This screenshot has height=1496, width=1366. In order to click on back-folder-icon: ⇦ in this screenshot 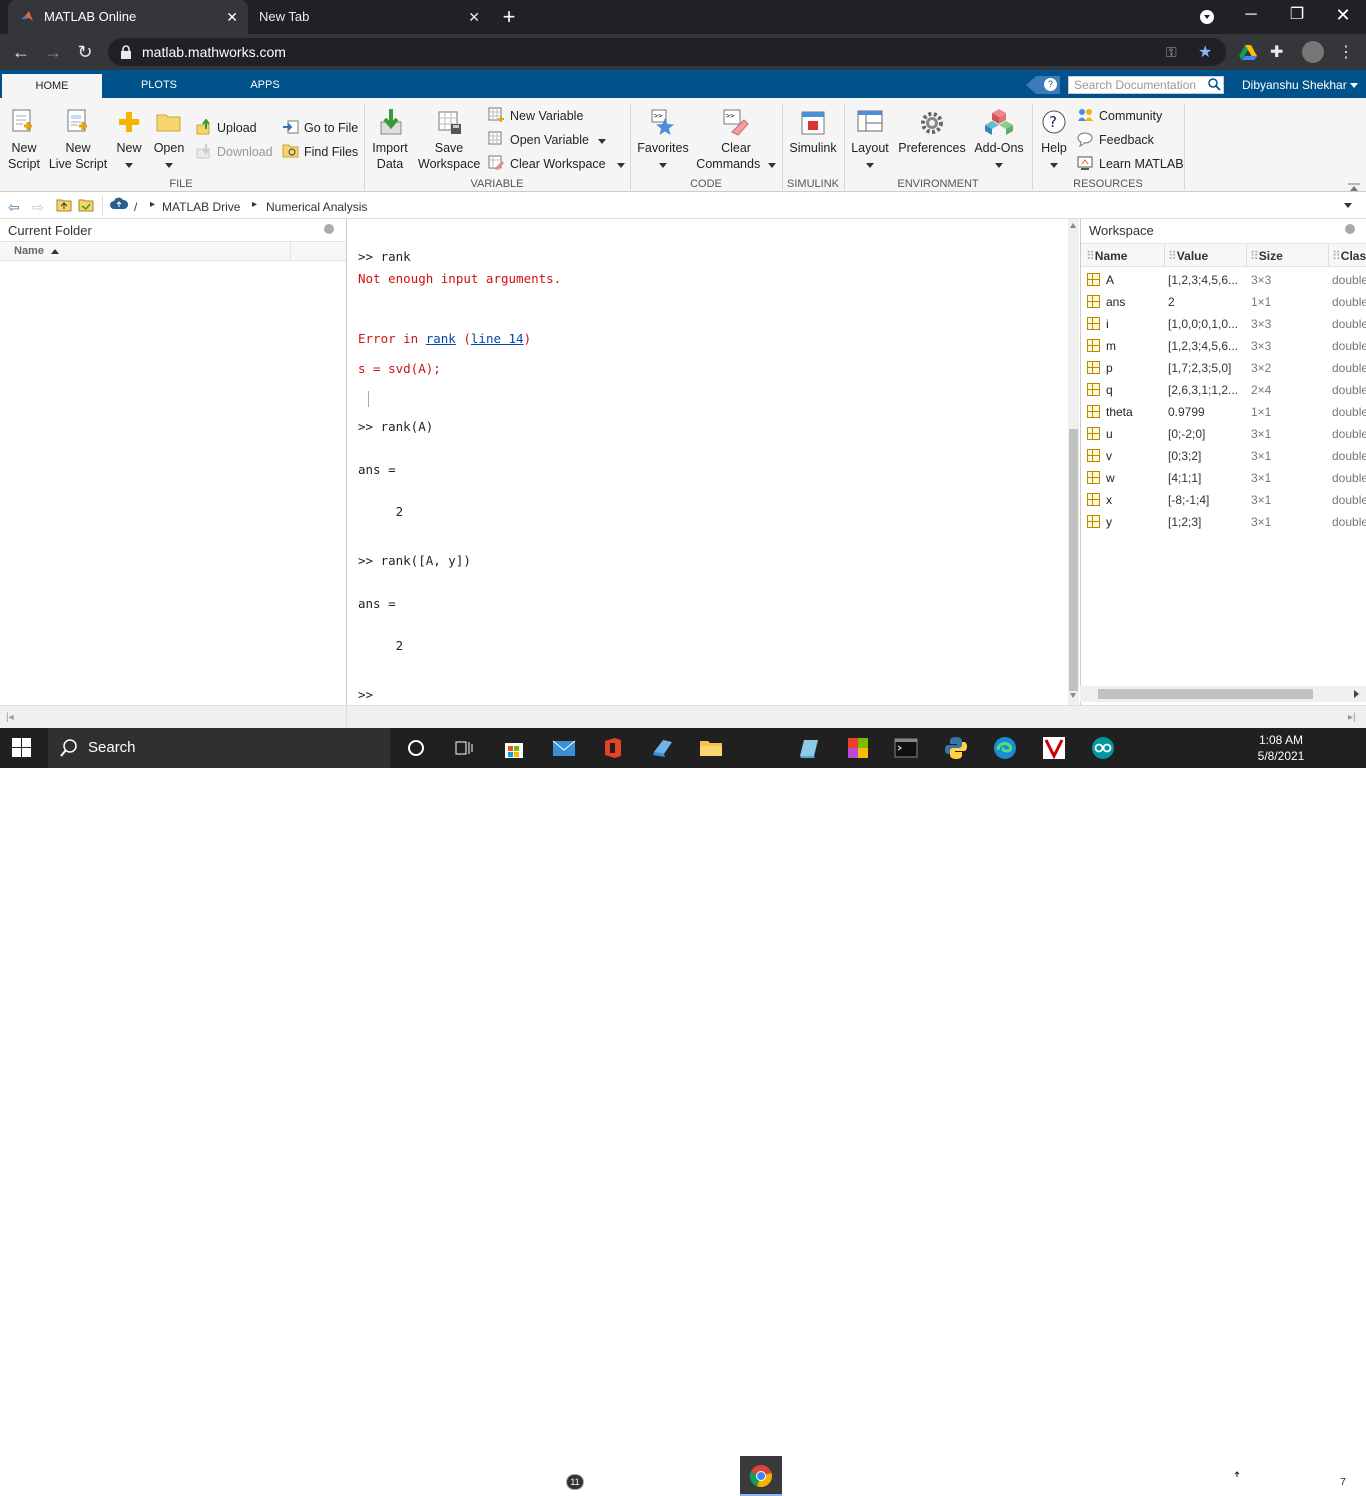, I will do `click(14, 207)`.